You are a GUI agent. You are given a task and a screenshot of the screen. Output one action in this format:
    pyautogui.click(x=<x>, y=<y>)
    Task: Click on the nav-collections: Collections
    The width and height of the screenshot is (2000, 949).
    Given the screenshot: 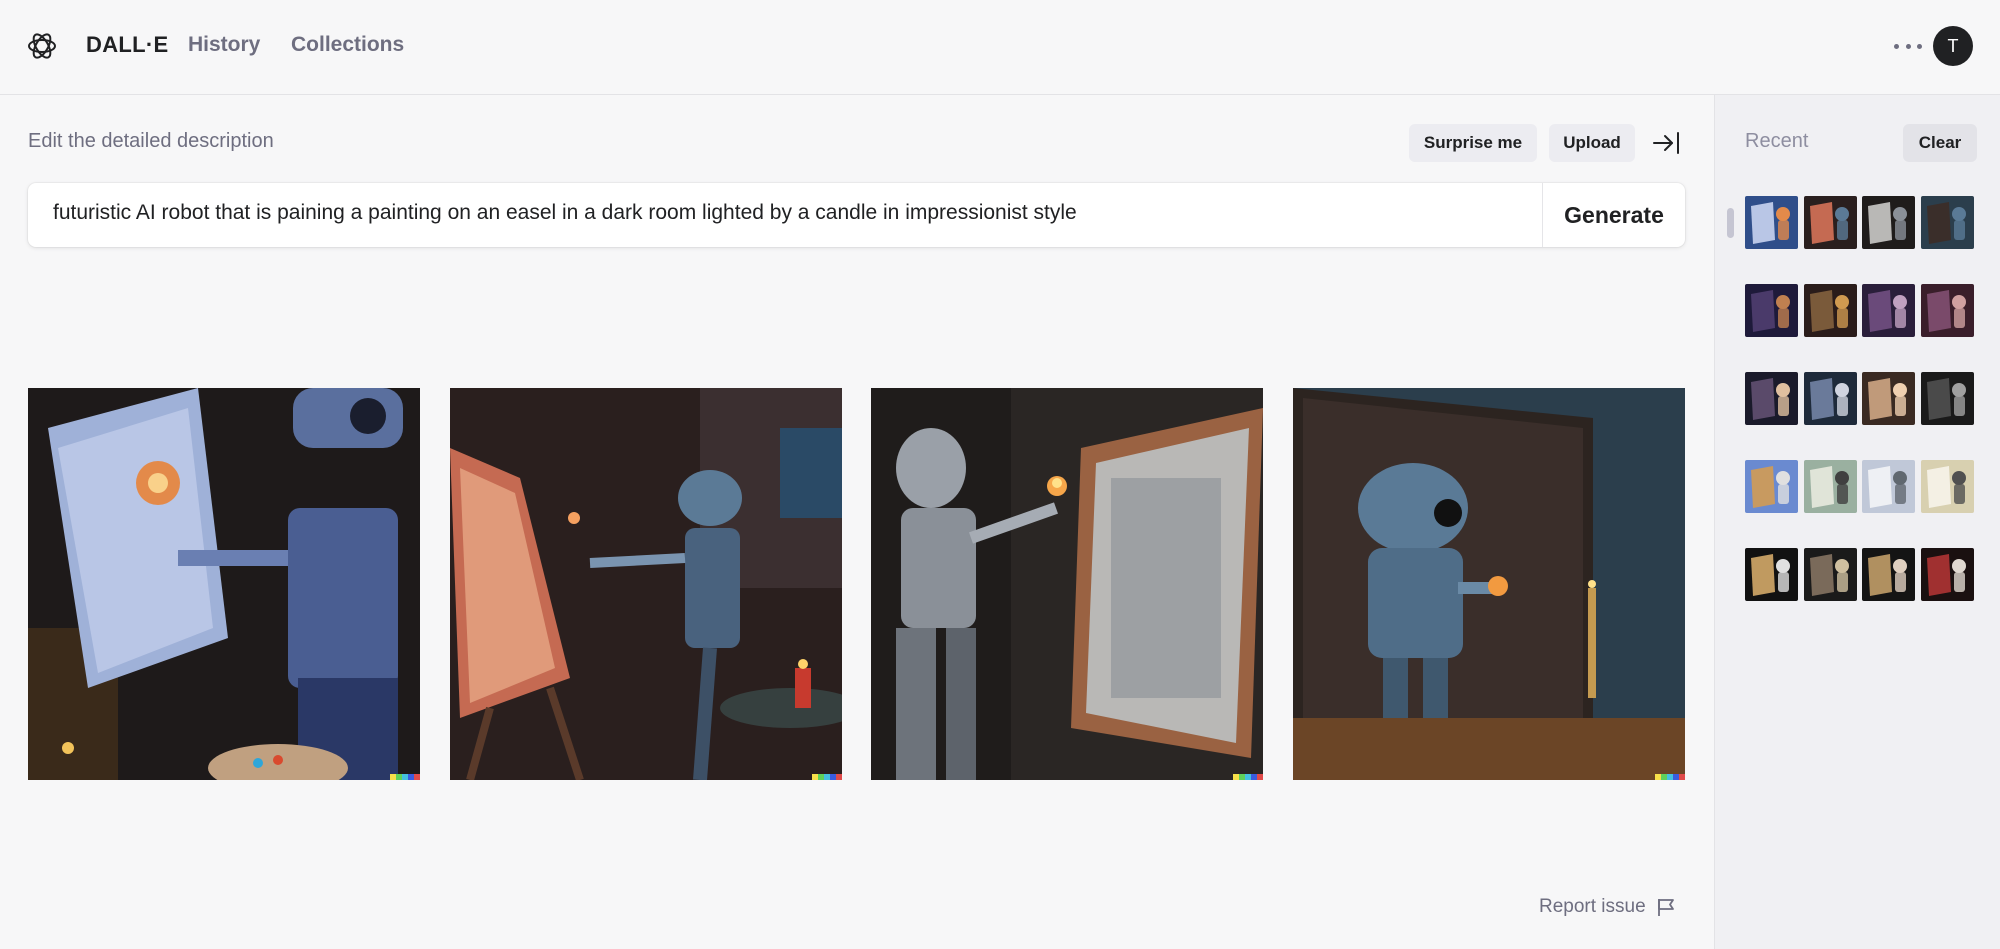 What is the action you would take?
    pyautogui.click(x=347, y=45)
    